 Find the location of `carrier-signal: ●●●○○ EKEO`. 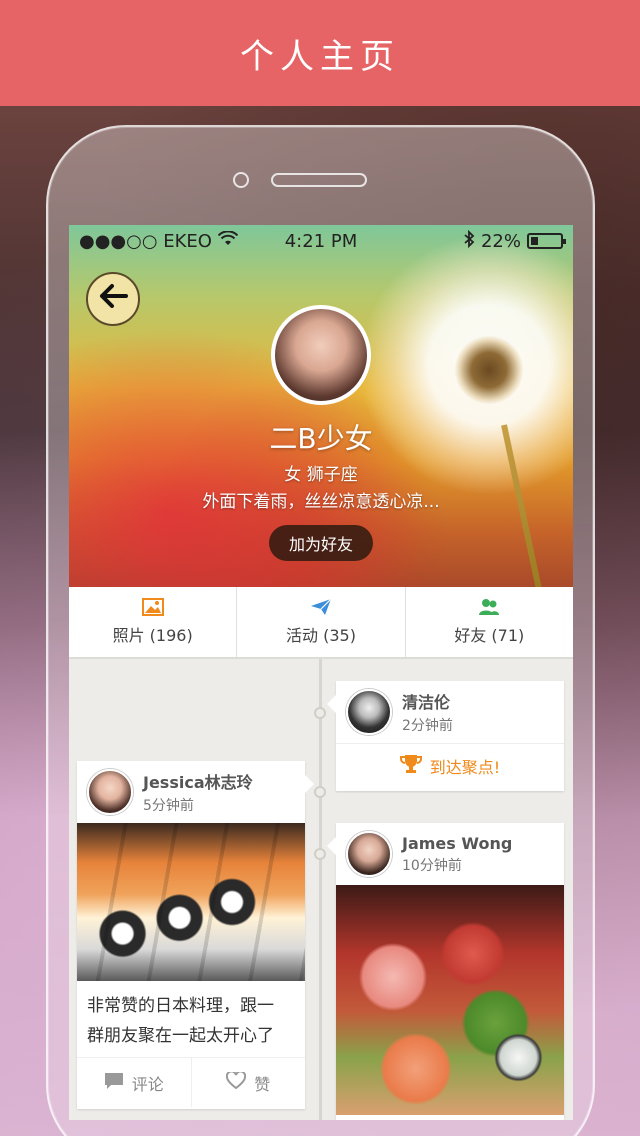

carrier-signal: ●●●○○ EKEO is located at coordinates (145, 241).